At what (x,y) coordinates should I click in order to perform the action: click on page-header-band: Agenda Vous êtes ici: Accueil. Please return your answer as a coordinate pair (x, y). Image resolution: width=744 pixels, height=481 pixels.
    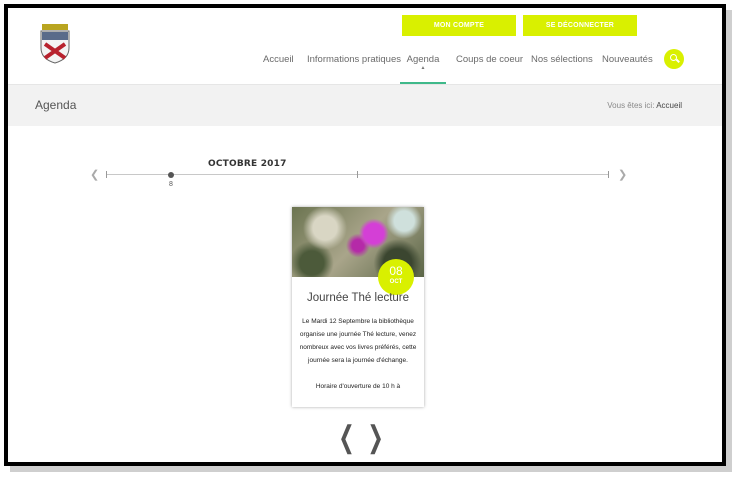
    Looking at the image, I should click on (365, 105).